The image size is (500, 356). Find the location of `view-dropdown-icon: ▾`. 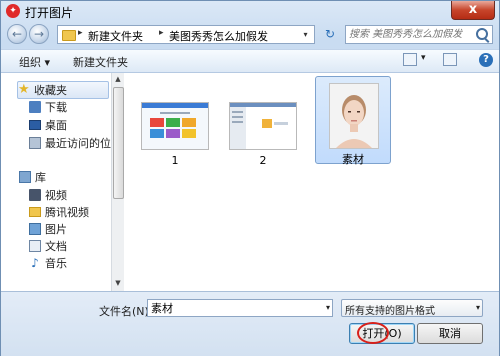

view-dropdown-icon: ▾ is located at coordinates (423, 58).